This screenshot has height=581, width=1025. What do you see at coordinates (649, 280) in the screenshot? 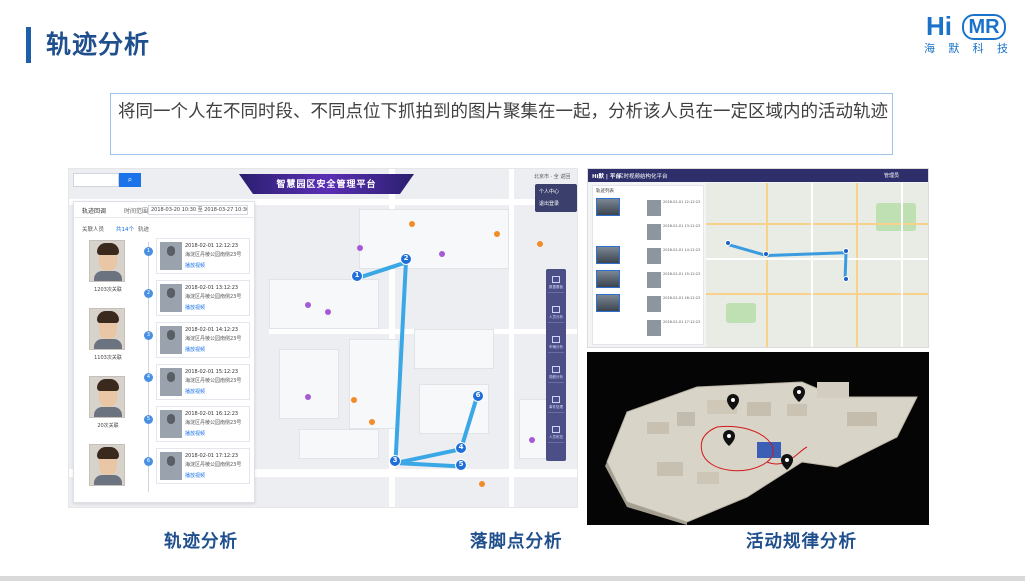
I see `rt-list-row: 2018-02-01 15:12:23` at bounding box center [649, 280].